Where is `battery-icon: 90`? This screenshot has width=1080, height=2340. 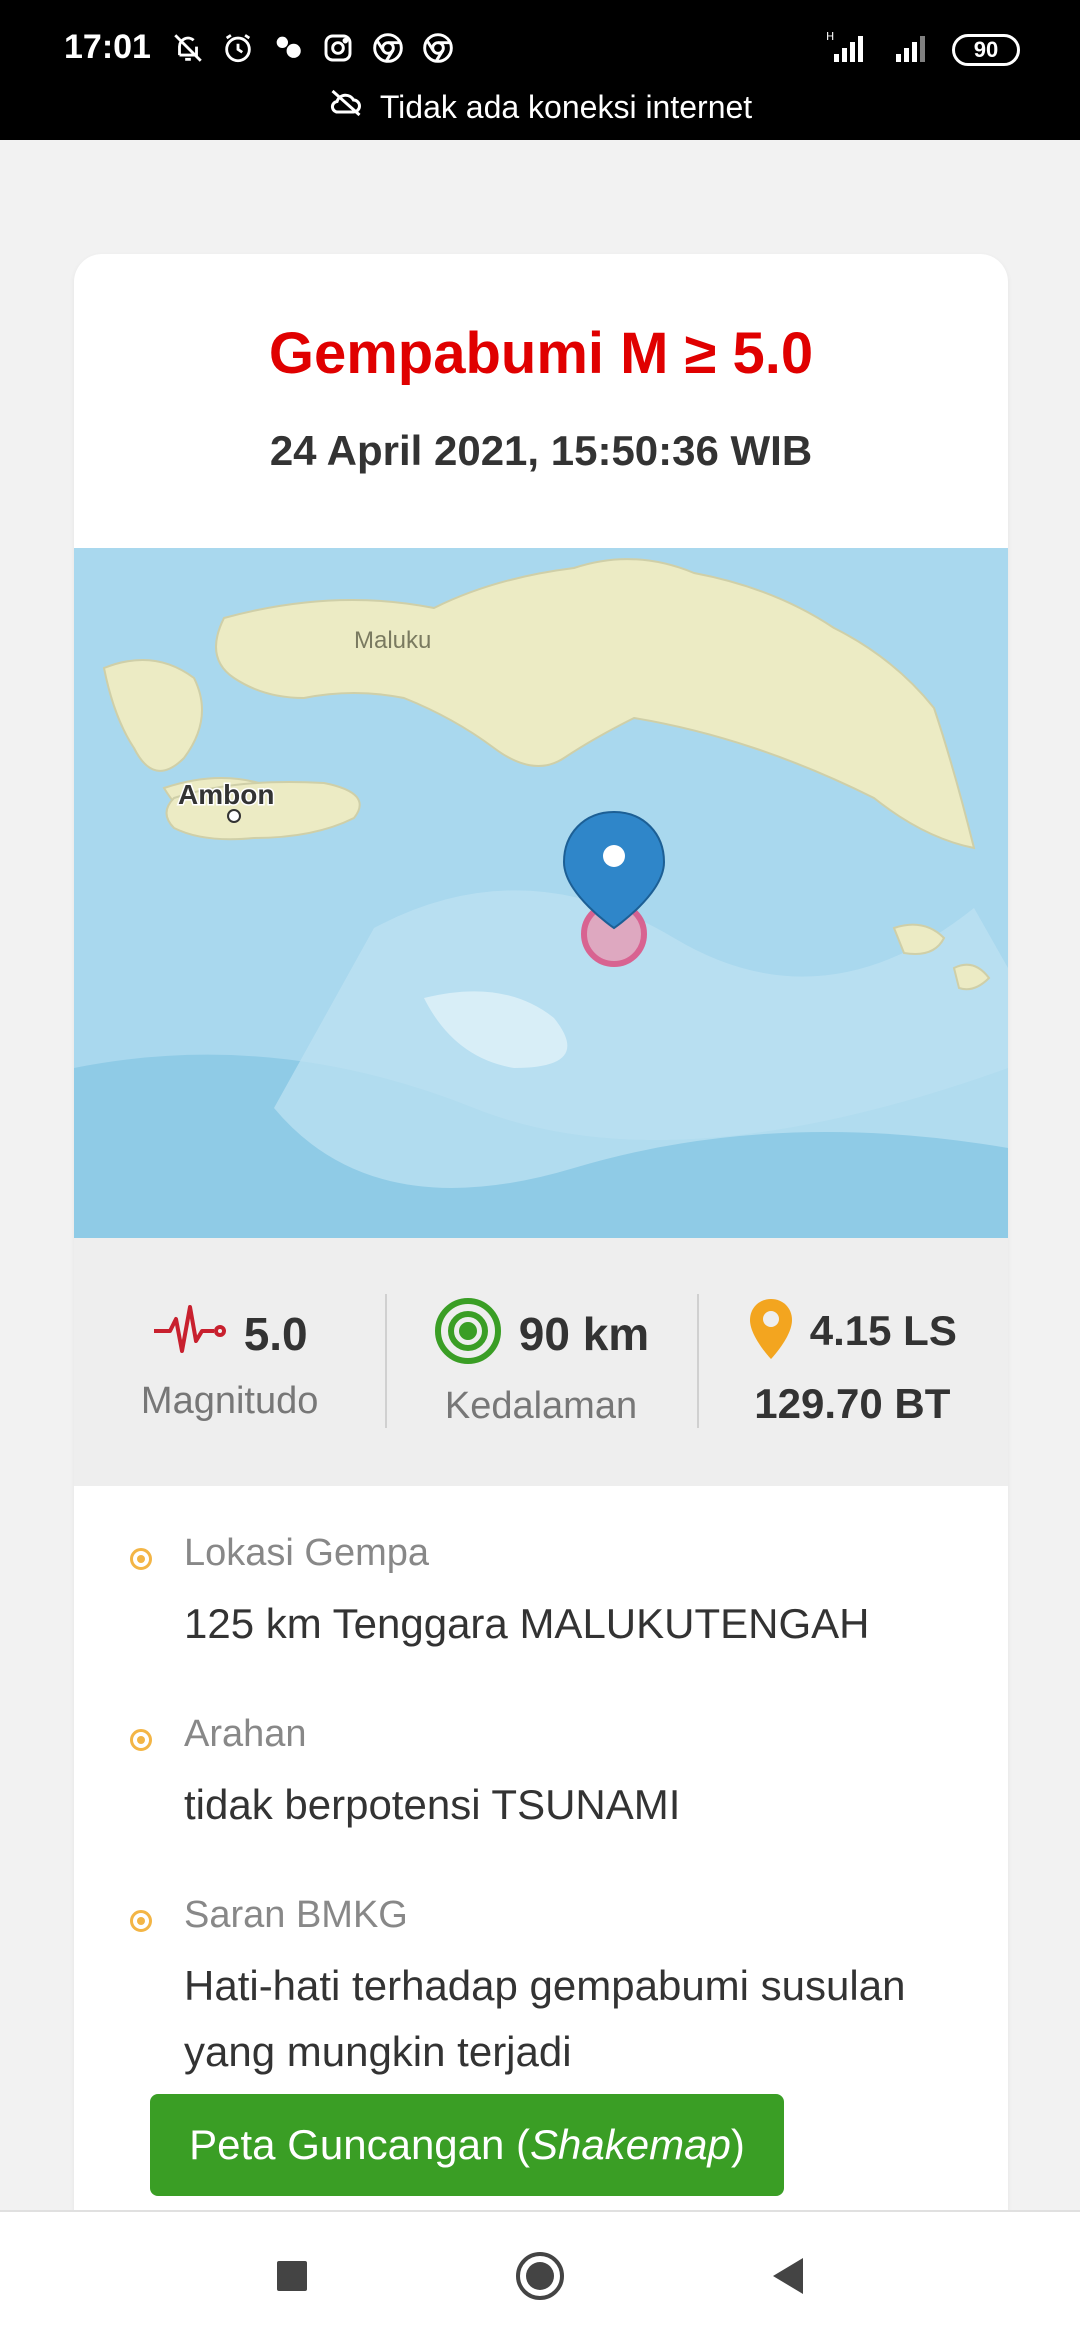
battery-icon: 90 is located at coordinates (986, 49).